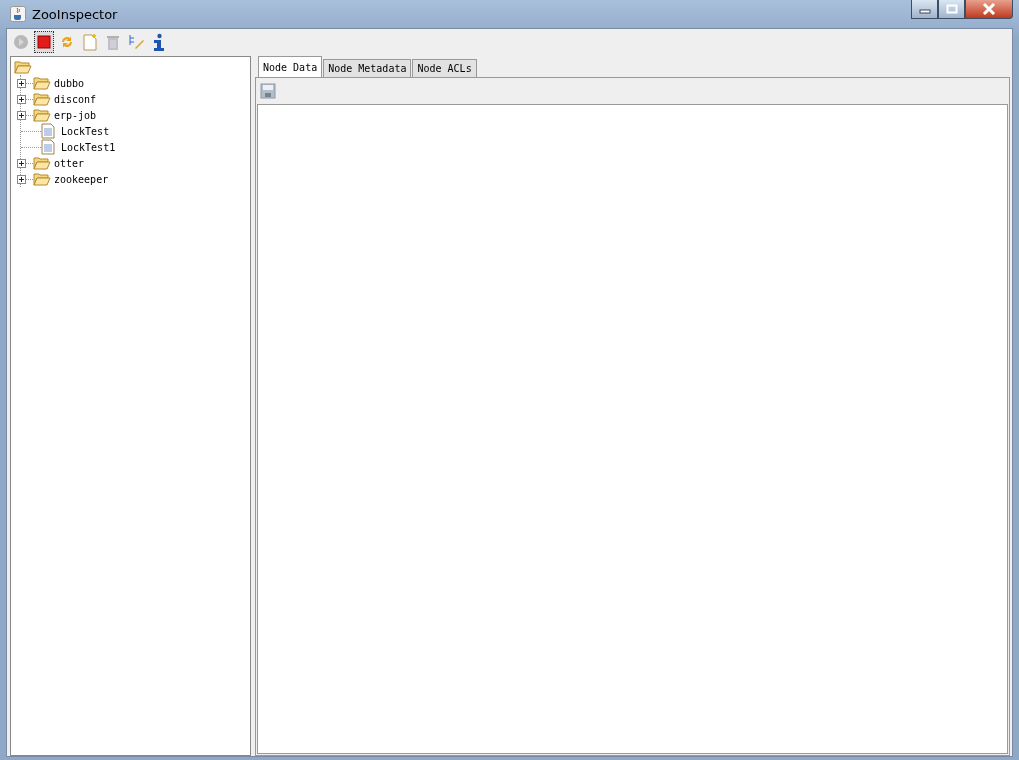  Describe the element at coordinates (69, 83) in the screenshot. I see `tree-item: dubbo` at that location.